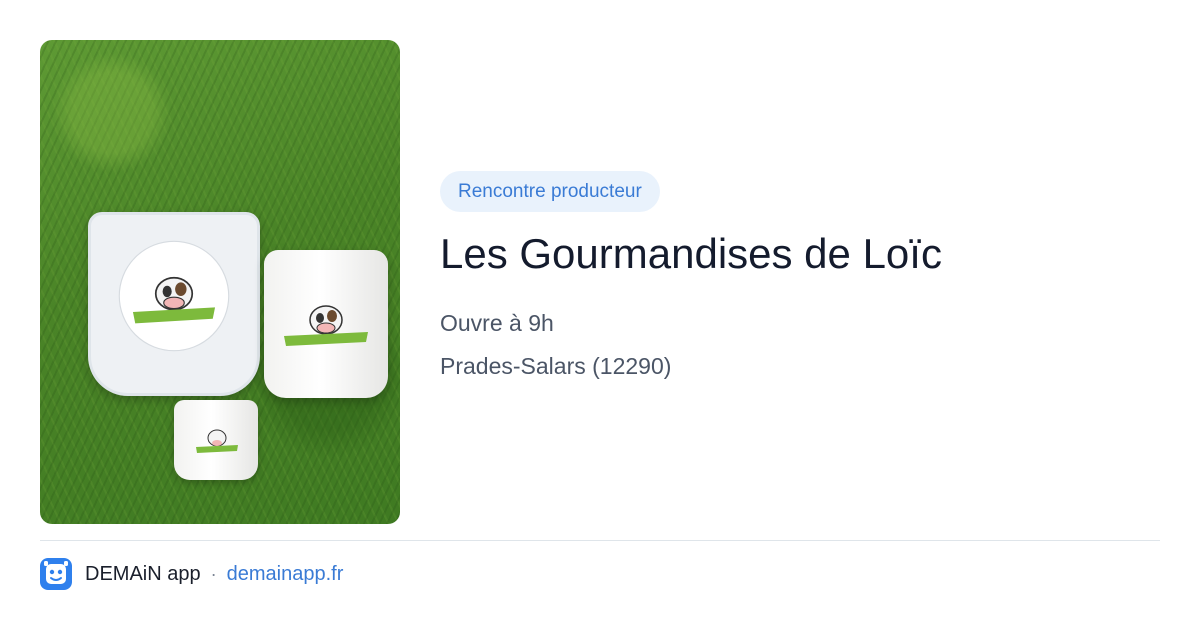 The height and width of the screenshot is (630, 1200). Describe the element at coordinates (285, 574) in the screenshot. I see `app-website-link: demainapp.fr` at that location.